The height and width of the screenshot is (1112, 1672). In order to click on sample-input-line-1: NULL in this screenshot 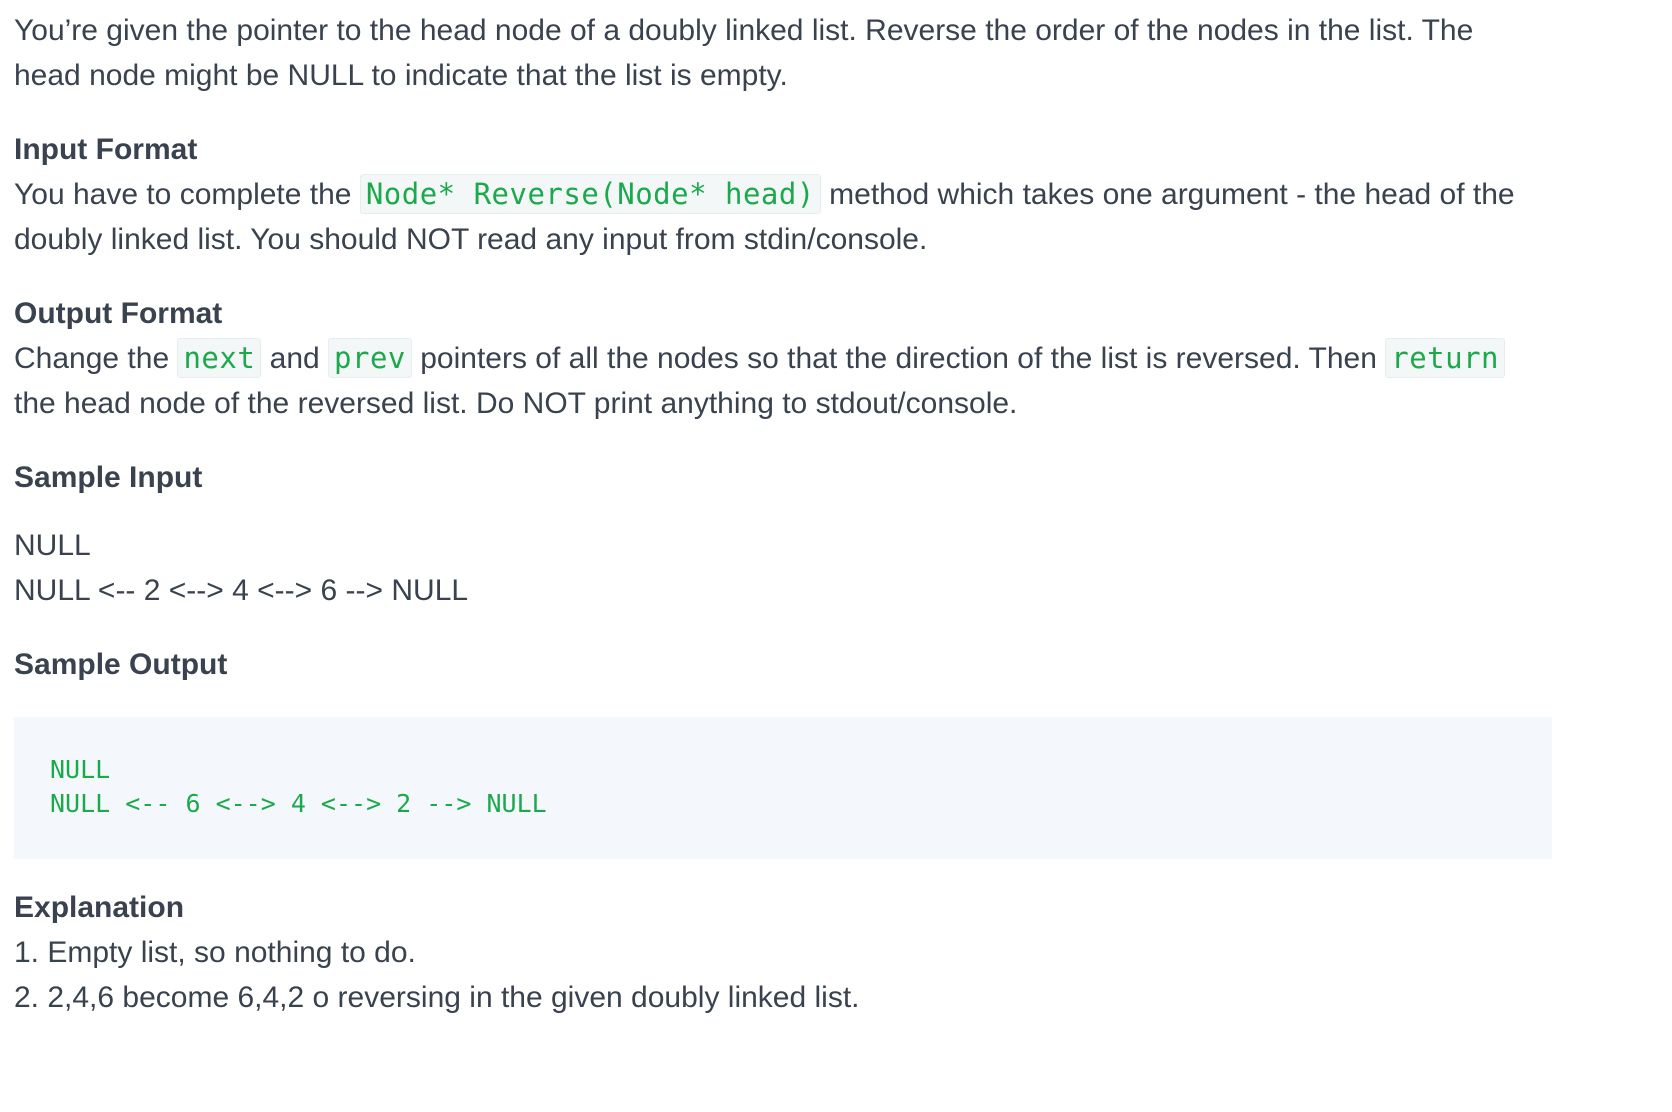, I will do `click(52, 545)`.